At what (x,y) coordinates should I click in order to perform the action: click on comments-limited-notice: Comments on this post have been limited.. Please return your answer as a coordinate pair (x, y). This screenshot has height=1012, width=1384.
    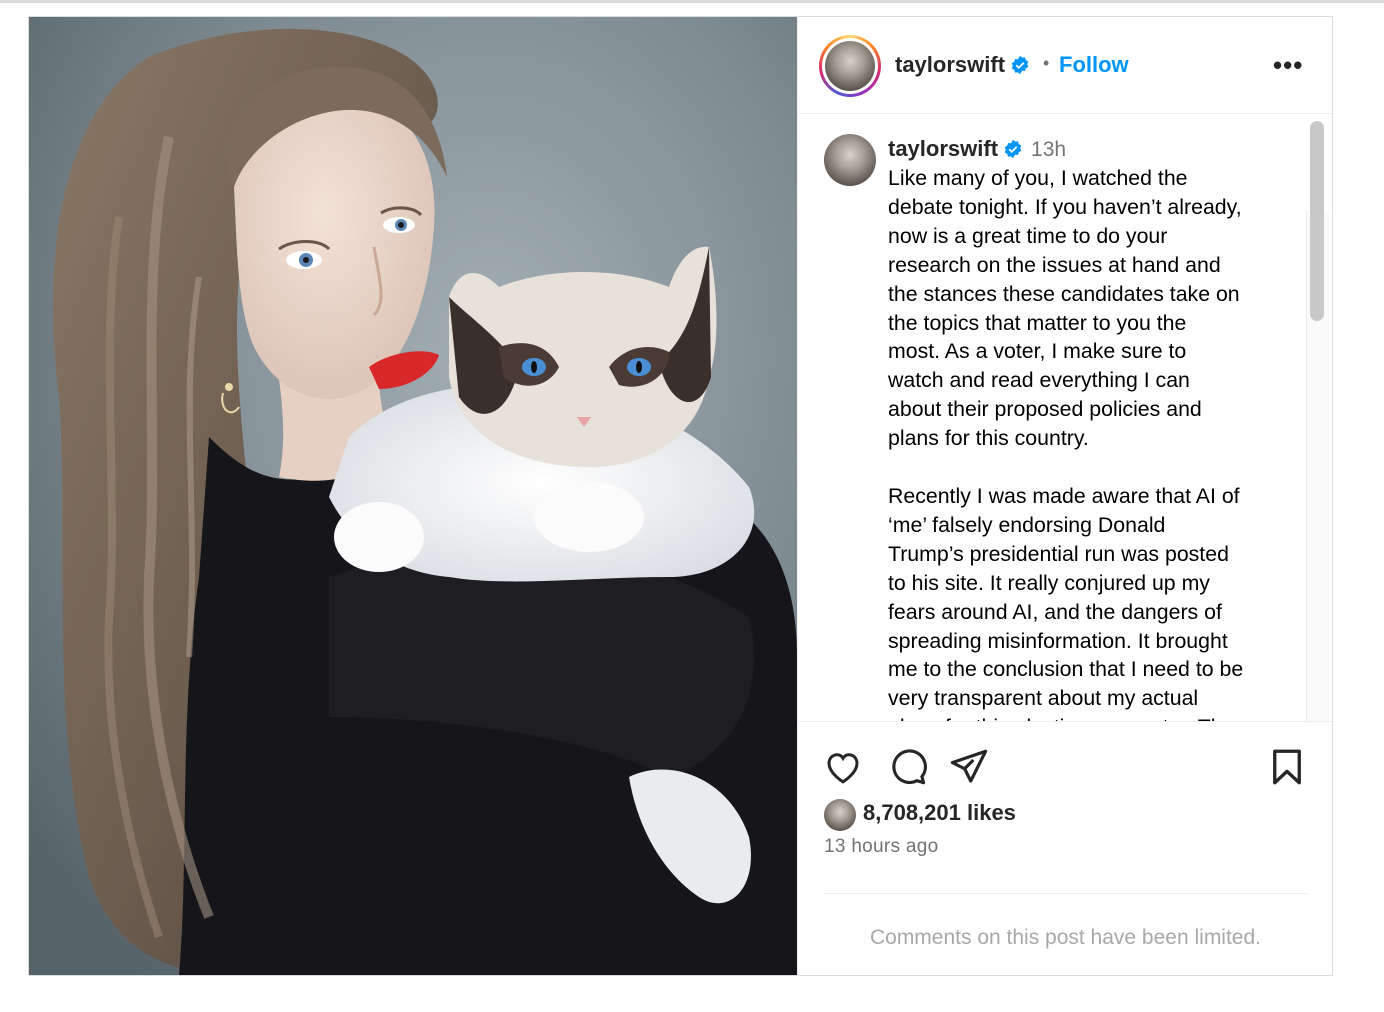
    Looking at the image, I should click on (1065, 937).